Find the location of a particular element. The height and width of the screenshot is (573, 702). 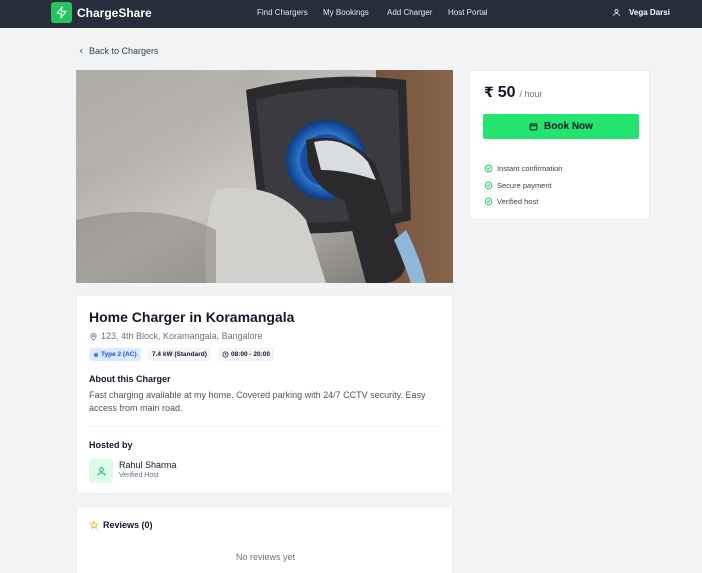

price-display: ₹ 50 / hour is located at coordinates (513, 93).